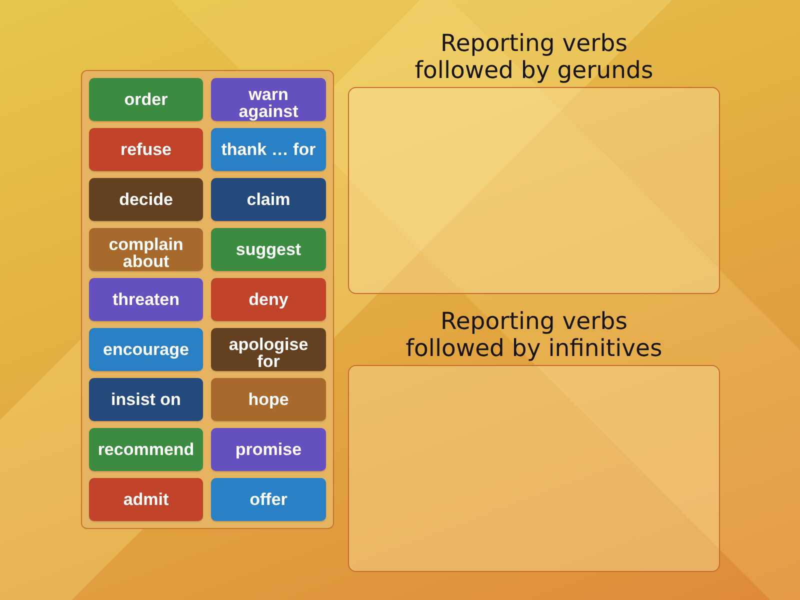 Image resolution: width=800 pixels, height=600 pixels. What do you see at coordinates (146, 299) in the screenshot?
I see `word-tile: threaten` at bounding box center [146, 299].